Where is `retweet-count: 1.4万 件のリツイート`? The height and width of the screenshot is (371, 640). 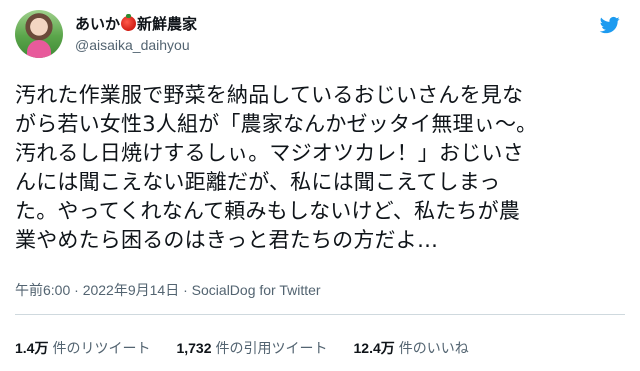 retweet-count: 1.4万 件のリツイート is located at coordinates (82, 348).